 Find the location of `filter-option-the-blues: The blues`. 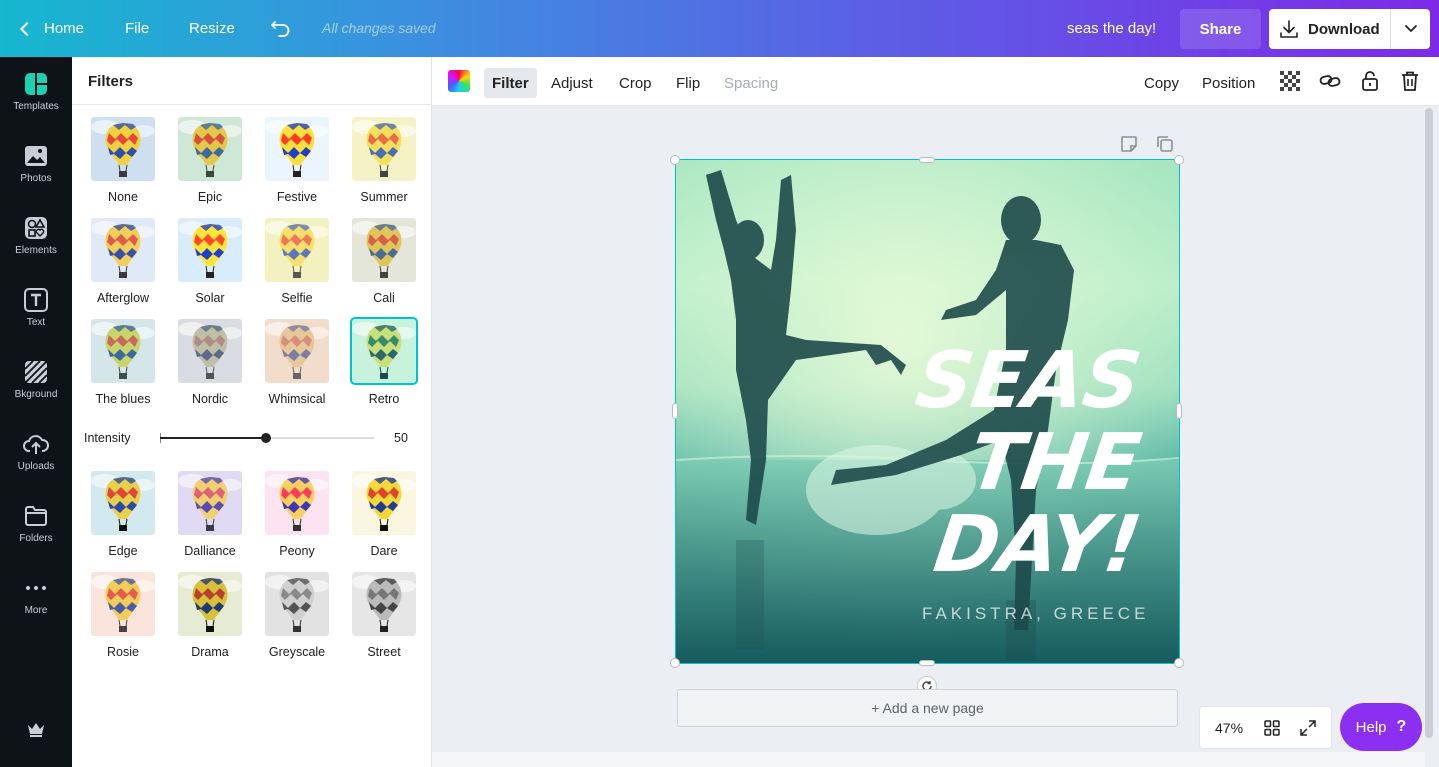

filter-option-the-blues: The blues is located at coordinates (123, 362).